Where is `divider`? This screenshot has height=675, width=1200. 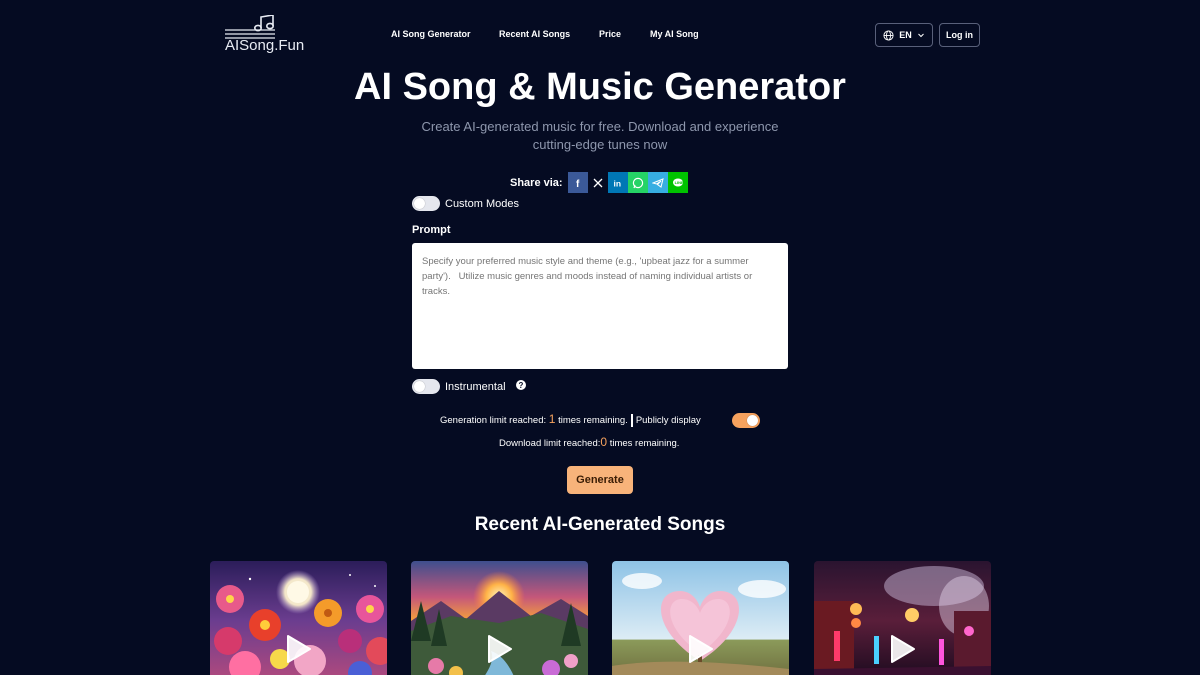 divider is located at coordinates (631, 420).